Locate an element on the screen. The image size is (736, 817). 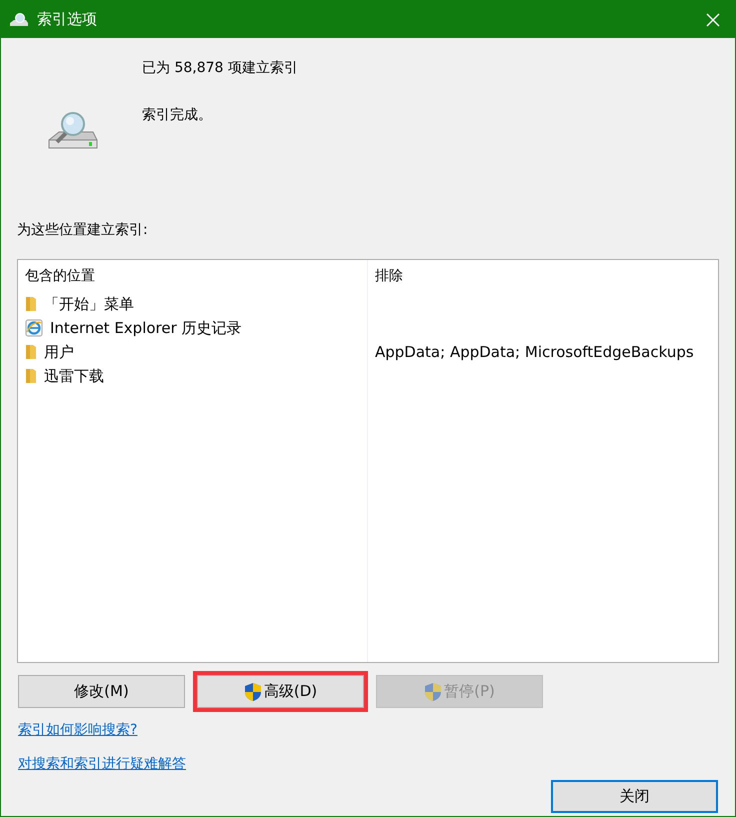
app-icon is located at coordinates (19, 20).